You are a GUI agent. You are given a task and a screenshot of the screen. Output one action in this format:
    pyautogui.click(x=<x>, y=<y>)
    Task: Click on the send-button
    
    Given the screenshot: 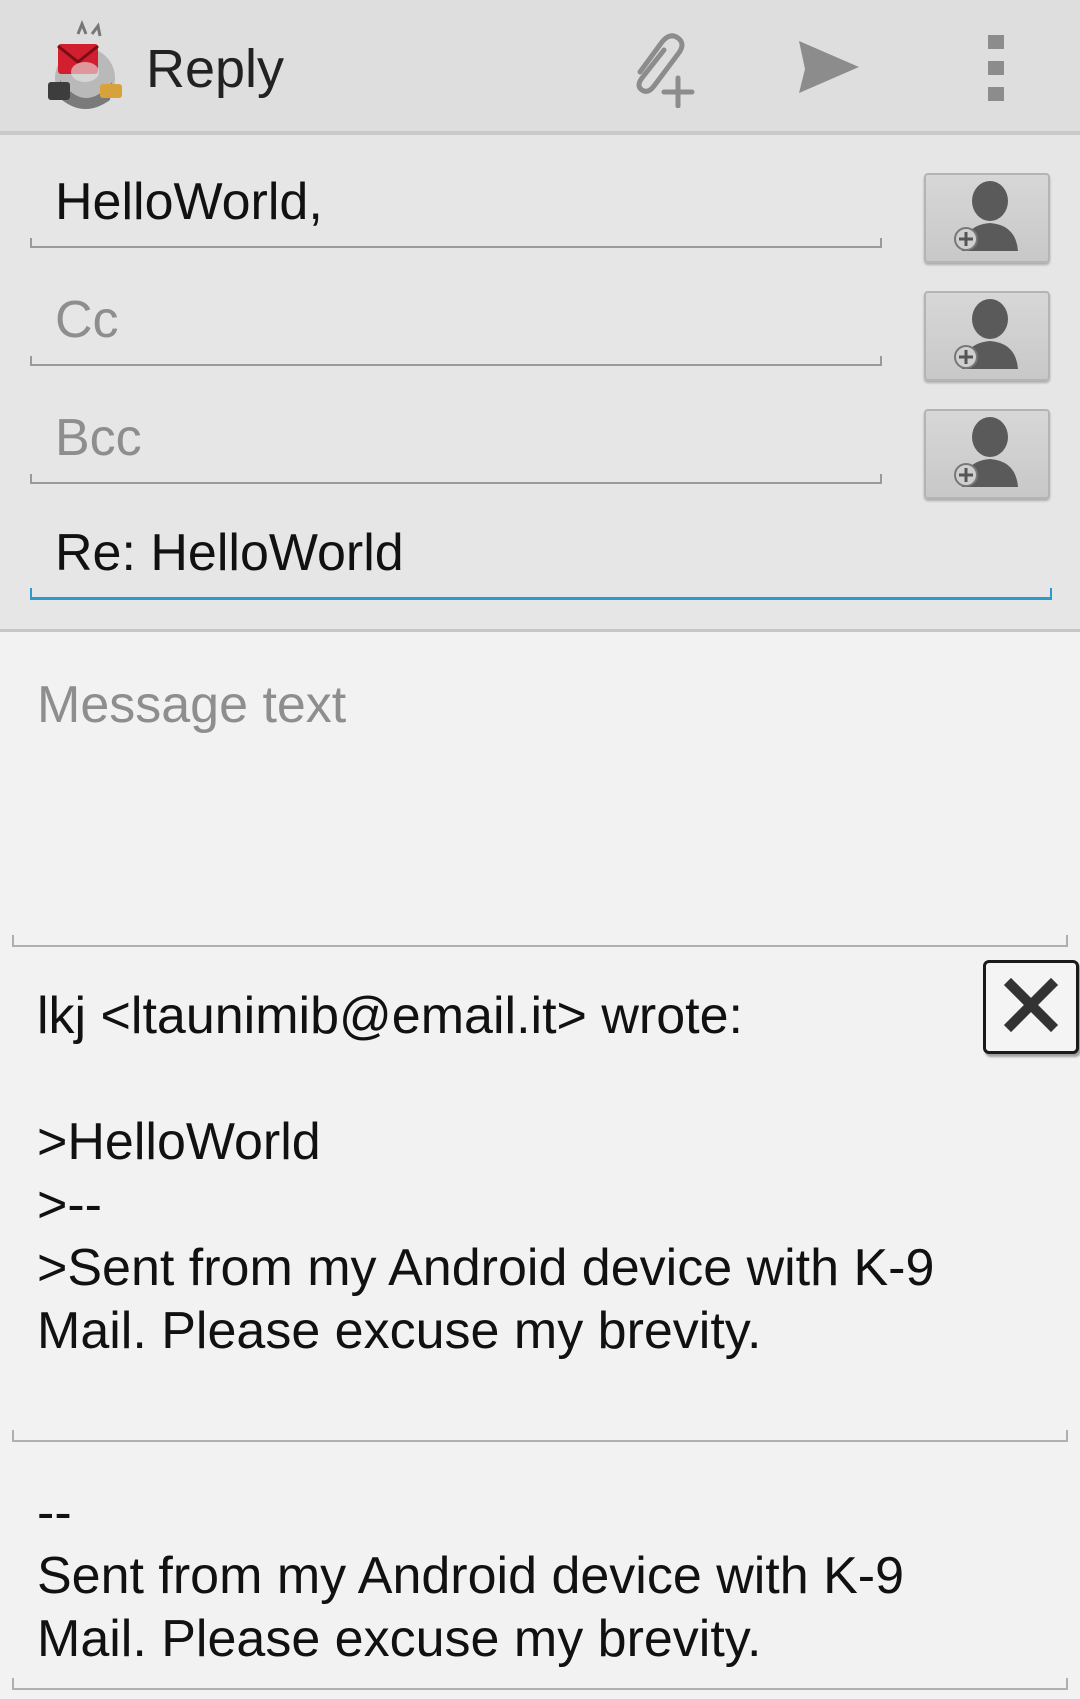 What is the action you would take?
    pyautogui.click(x=828, y=70)
    